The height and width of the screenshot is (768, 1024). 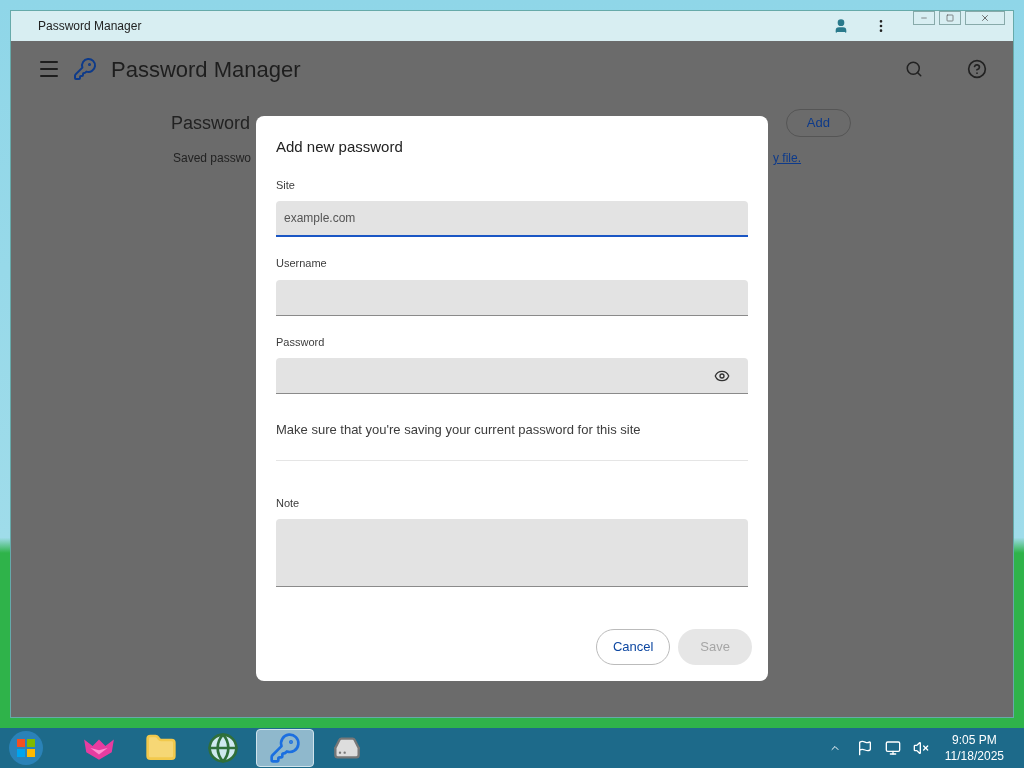 I want to click on profile-icon, so click(x=841, y=26).